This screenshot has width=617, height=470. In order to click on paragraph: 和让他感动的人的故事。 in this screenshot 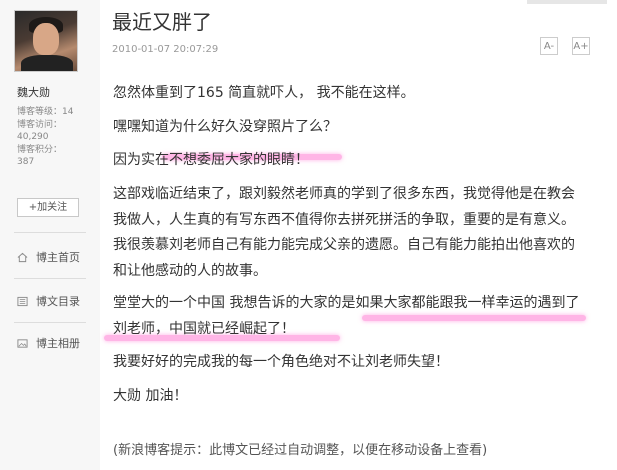, I will do `click(190, 271)`.